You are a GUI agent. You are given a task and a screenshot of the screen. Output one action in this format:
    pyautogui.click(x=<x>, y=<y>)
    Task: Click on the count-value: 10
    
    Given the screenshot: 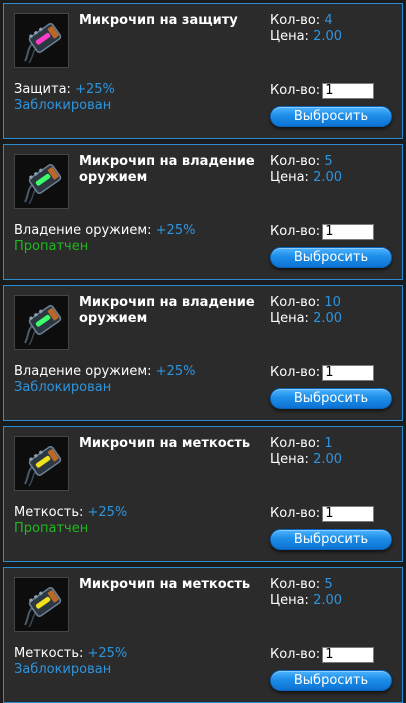 What is the action you would take?
    pyautogui.click(x=332, y=302)
    